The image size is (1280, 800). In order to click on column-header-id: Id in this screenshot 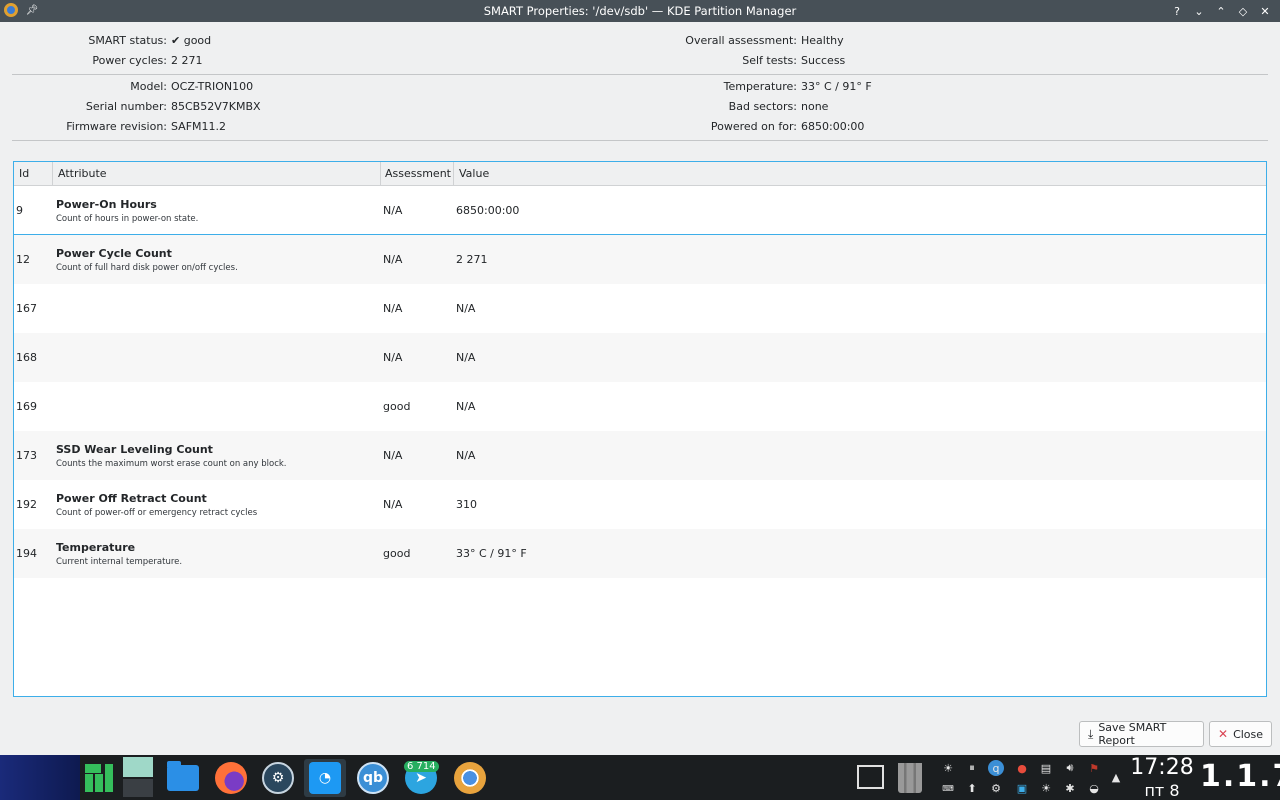, I will do `click(33, 174)`.